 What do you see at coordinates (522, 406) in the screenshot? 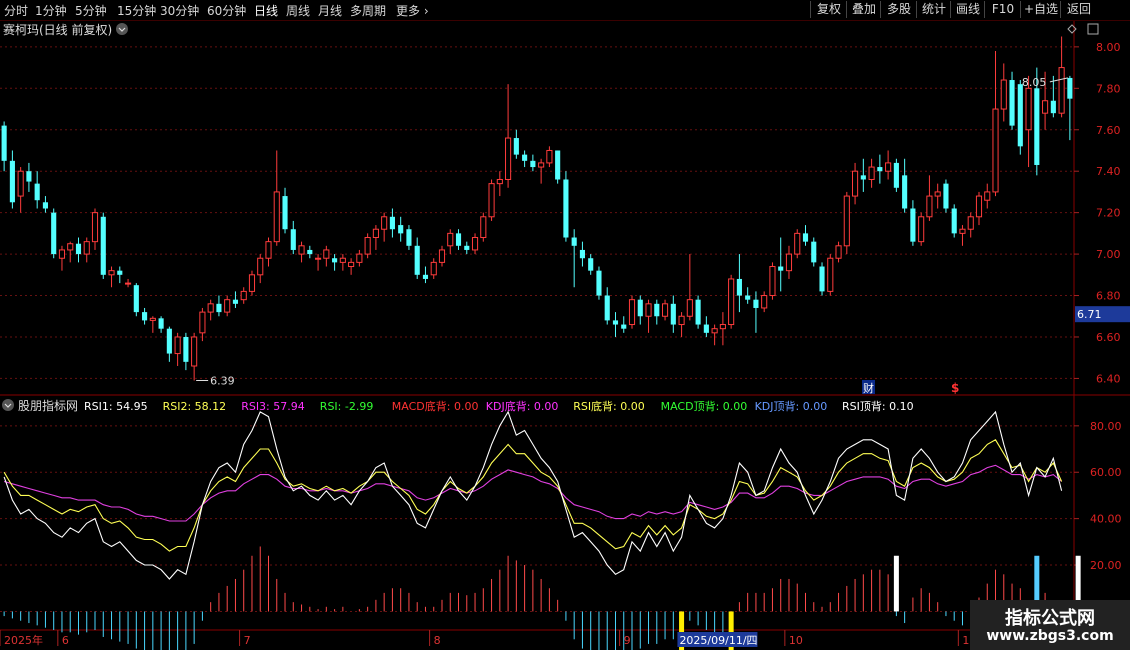
I see `indicator-value-5: KDJ底背: 0.00` at bounding box center [522, 406].